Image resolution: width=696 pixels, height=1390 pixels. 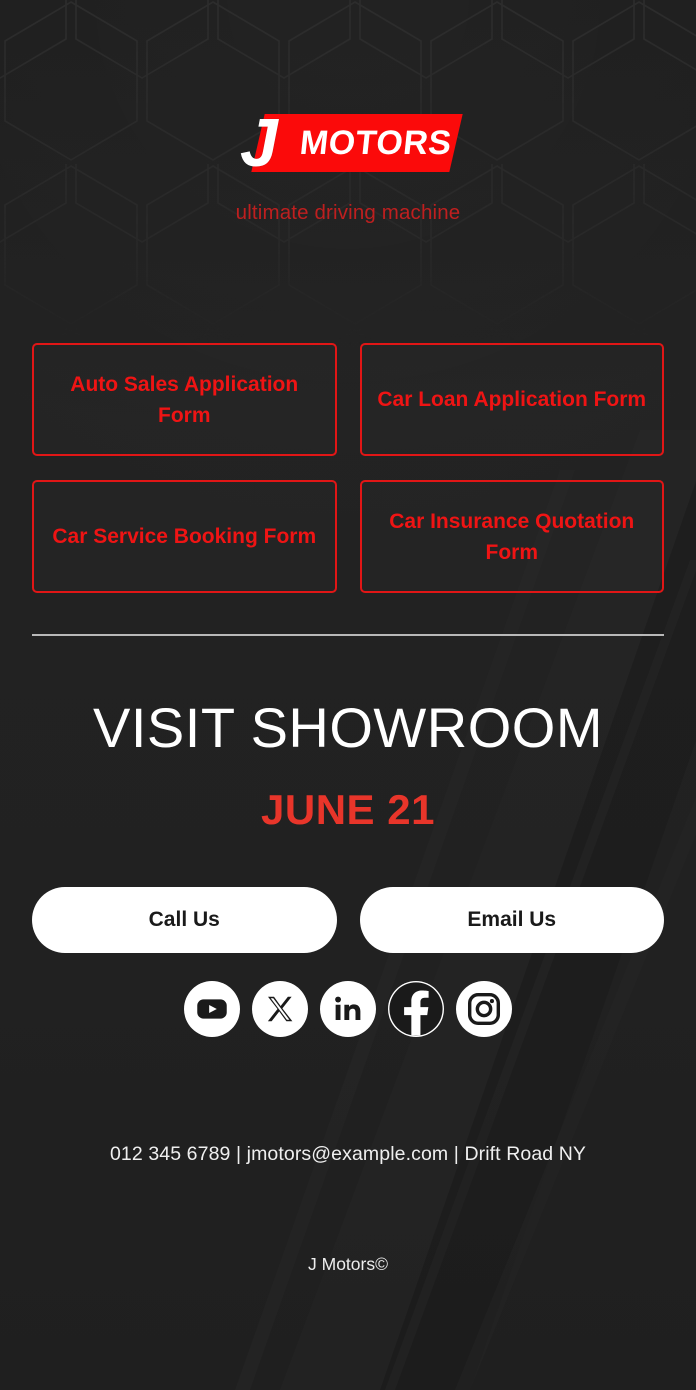 I want to click on brand-logo: J MOTORS, so click(x=351, y=143).